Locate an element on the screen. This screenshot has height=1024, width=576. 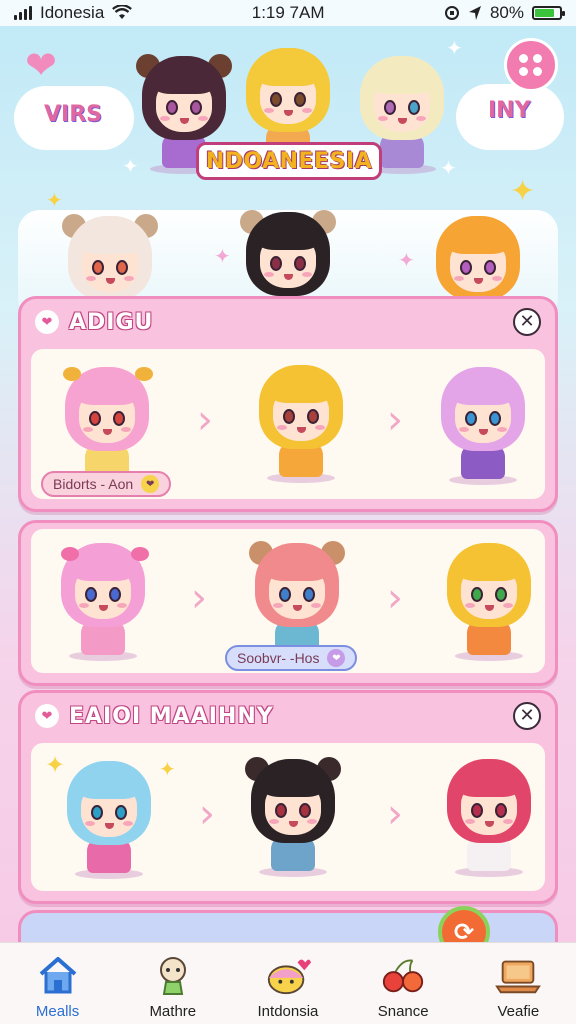
wifi-icon is located at coordinates (122, 12).